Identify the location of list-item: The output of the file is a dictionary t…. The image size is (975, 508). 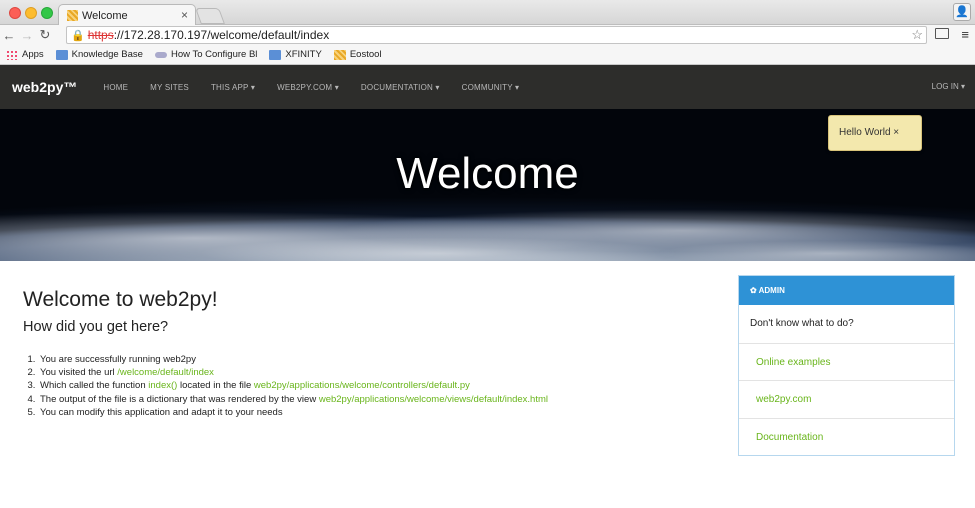
(293, 399).